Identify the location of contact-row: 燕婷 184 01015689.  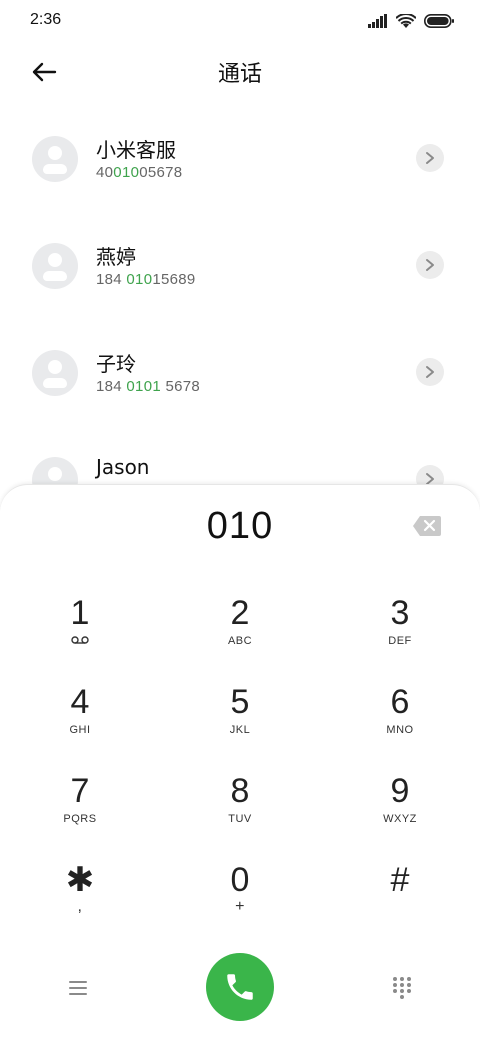
(240, 268).